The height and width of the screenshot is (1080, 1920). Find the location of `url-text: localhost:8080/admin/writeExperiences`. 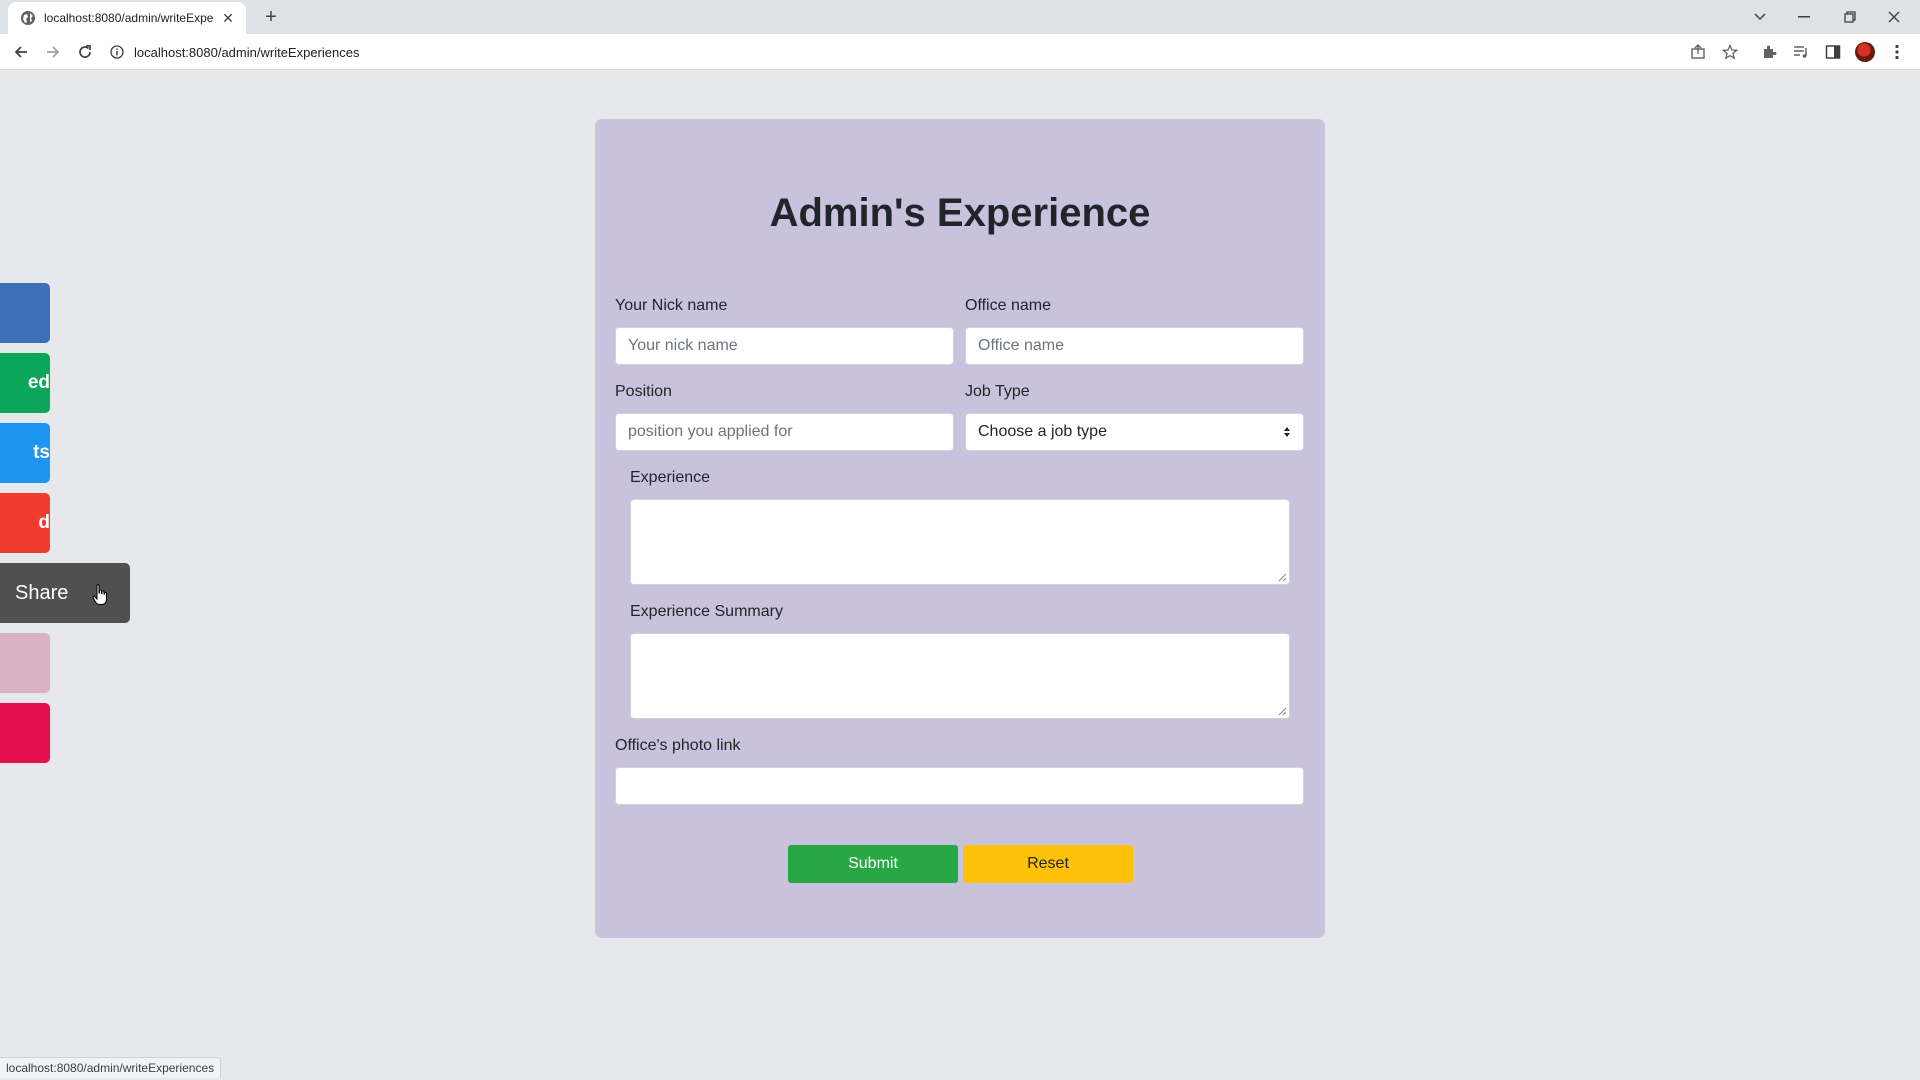

url-text: localhost:8080/admin/writeExperiences is located at coordinates (247, 52).